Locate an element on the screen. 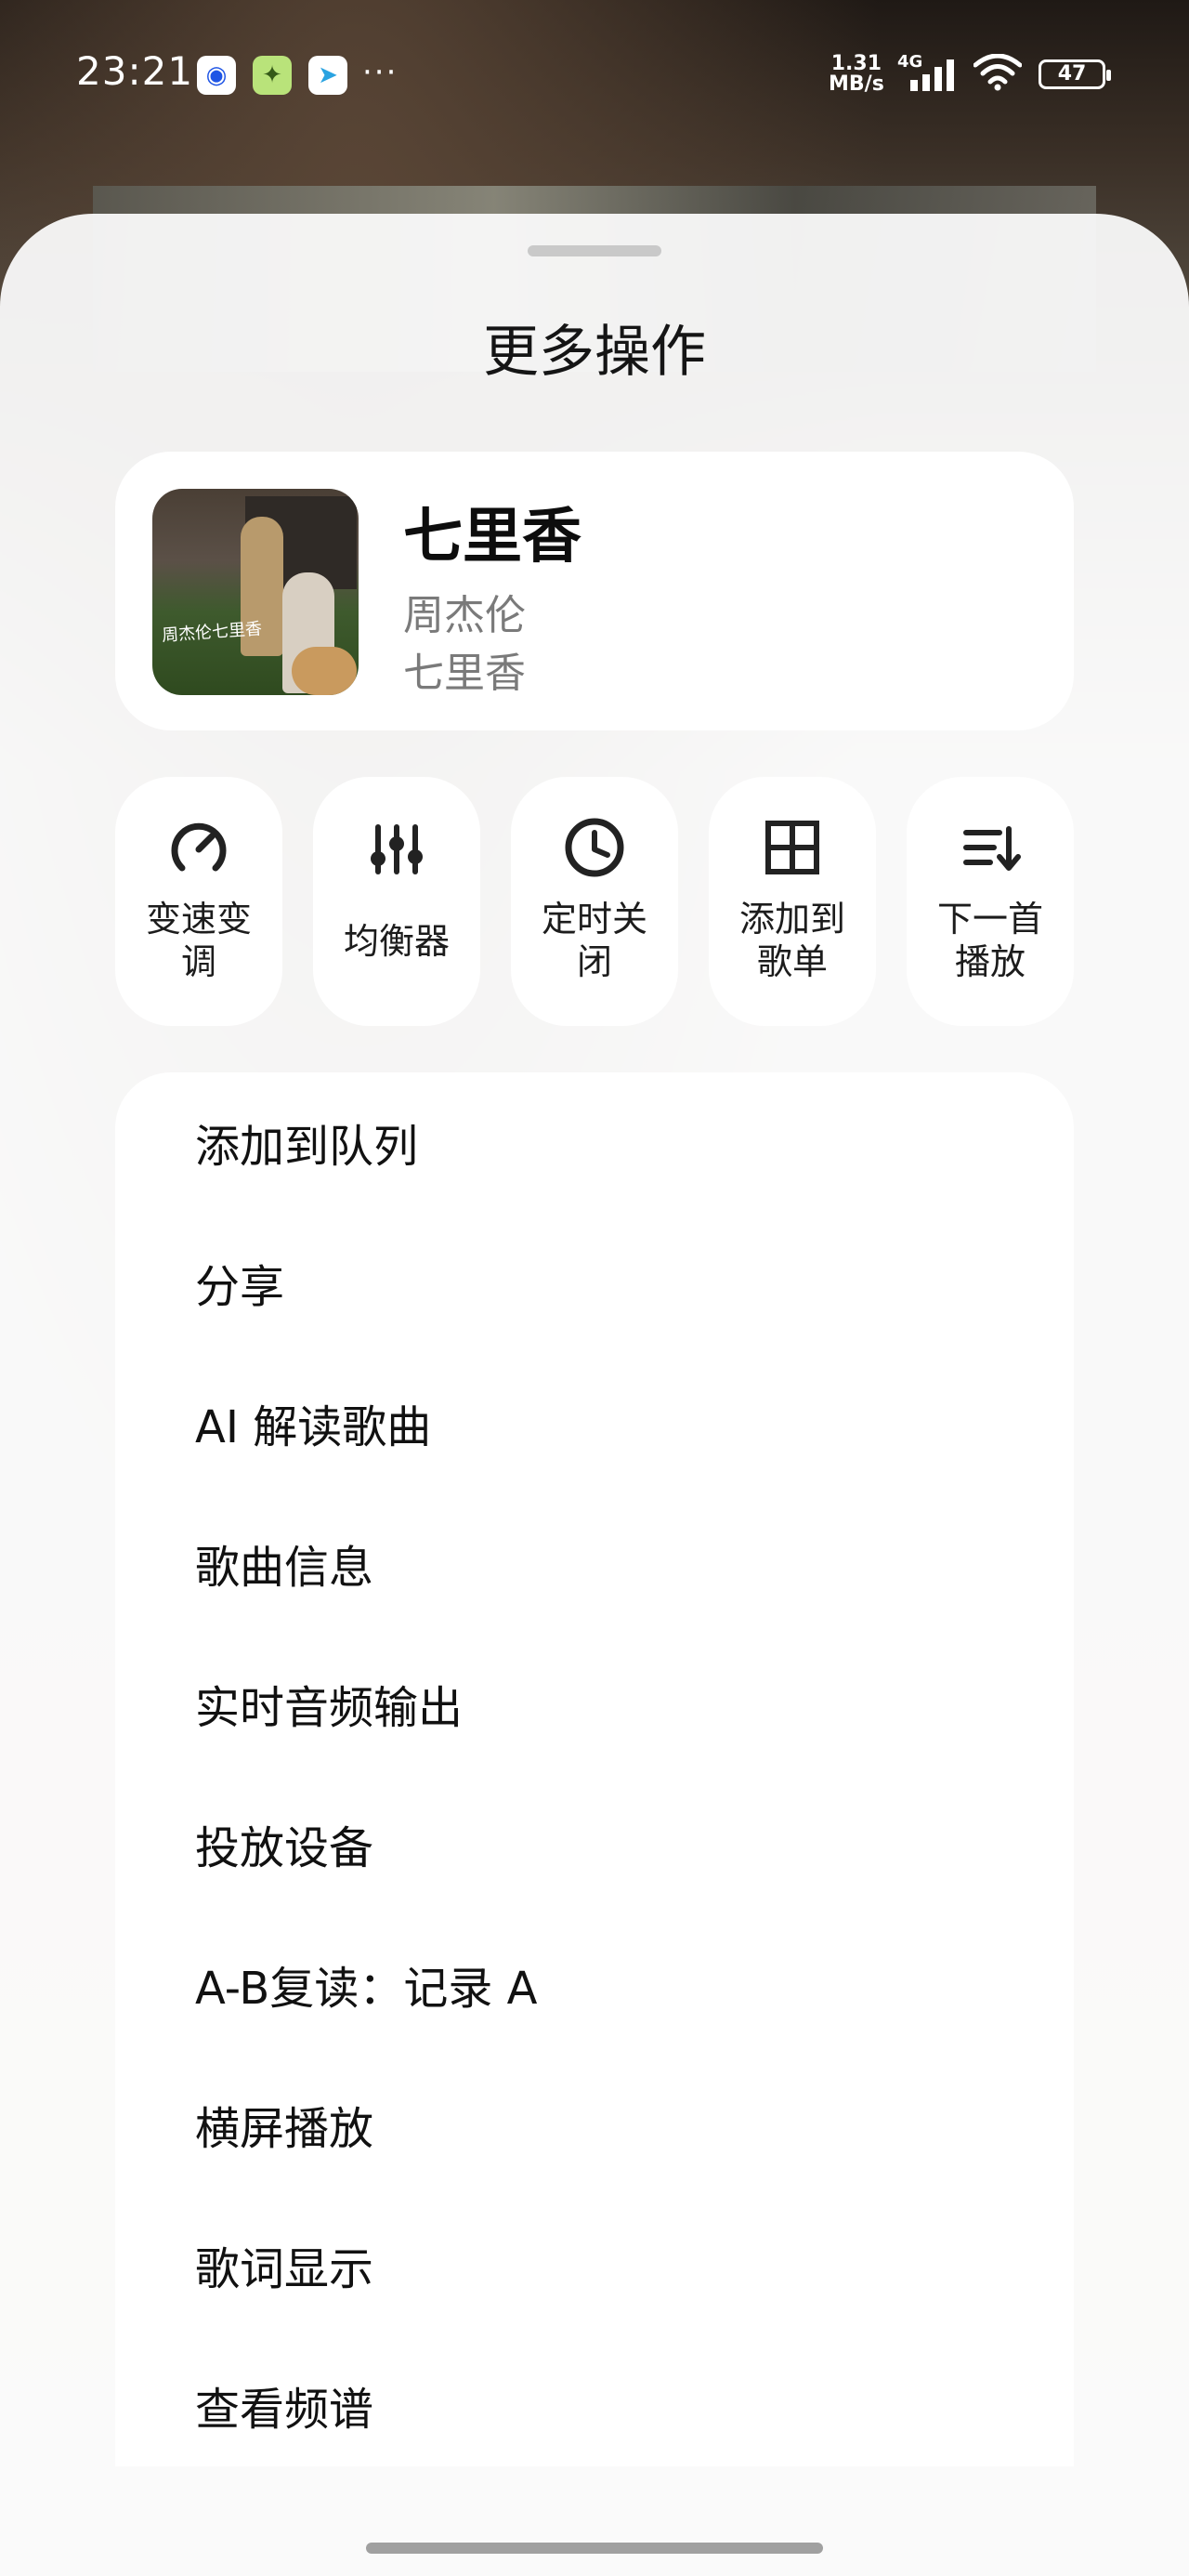 The width and height of the screenshot is (1189, 2576). more-notifications-icon: ··· is located at coordinates (380, 72).